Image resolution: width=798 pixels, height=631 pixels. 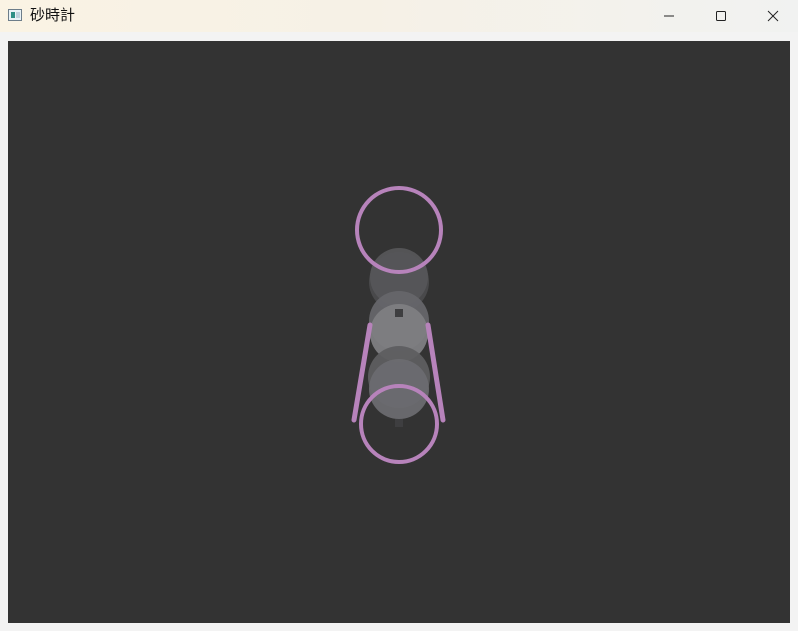 What do you see at coordinates (18, 15) in the screenshot?
I see `app-icon-right-pane` at bounding box center [18, 15].